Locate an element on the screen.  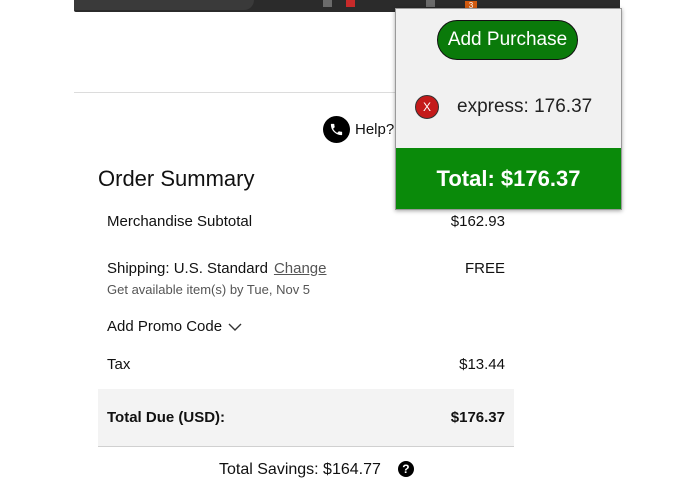
promo-label: Add Promo Code is located at coordinates (165, 326).